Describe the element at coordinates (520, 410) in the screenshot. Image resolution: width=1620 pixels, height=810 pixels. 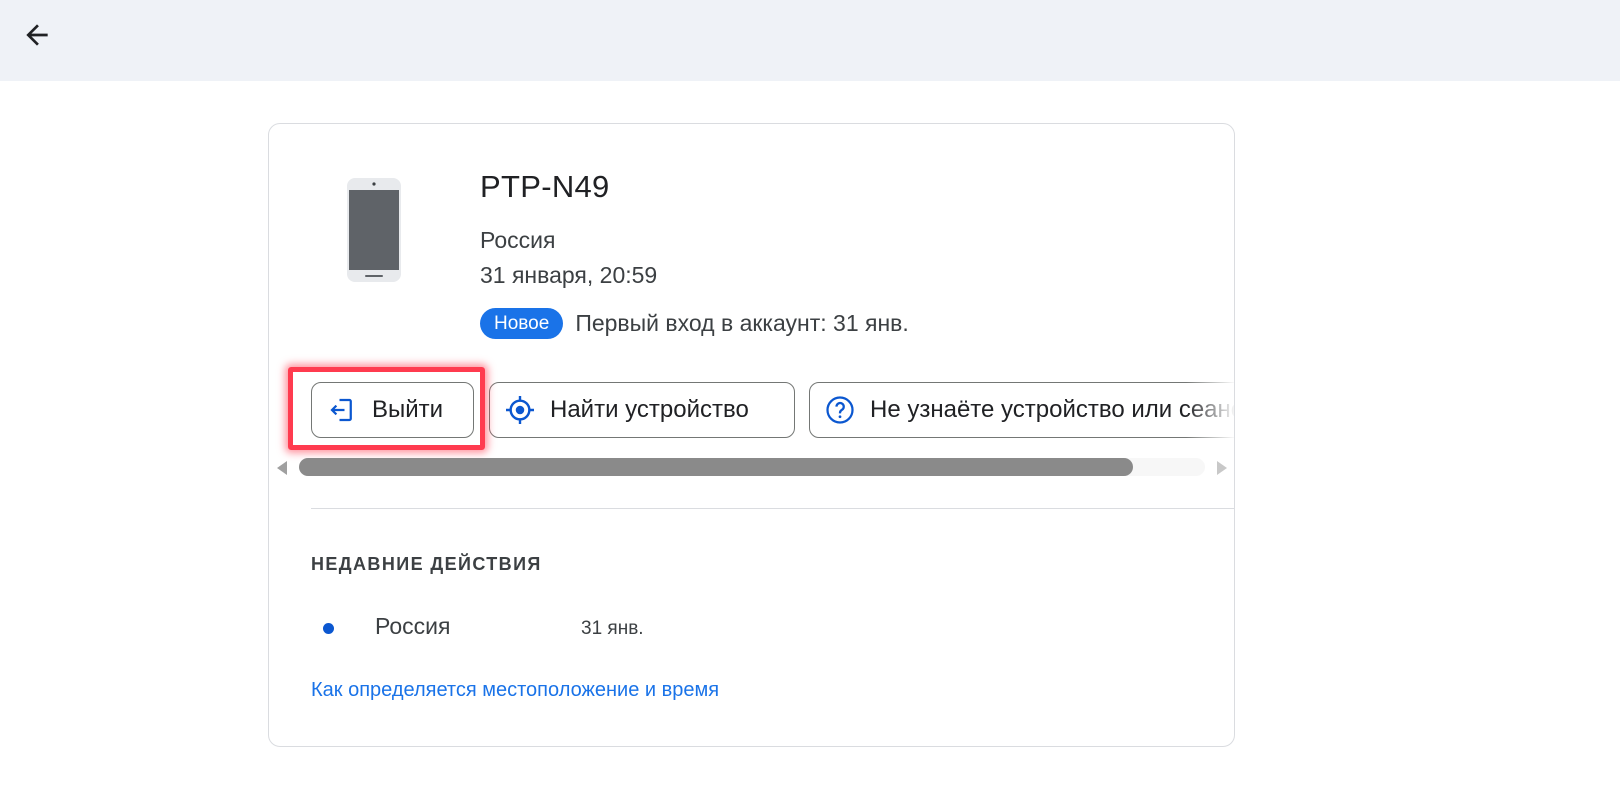
I see `locate-icon` at that location.